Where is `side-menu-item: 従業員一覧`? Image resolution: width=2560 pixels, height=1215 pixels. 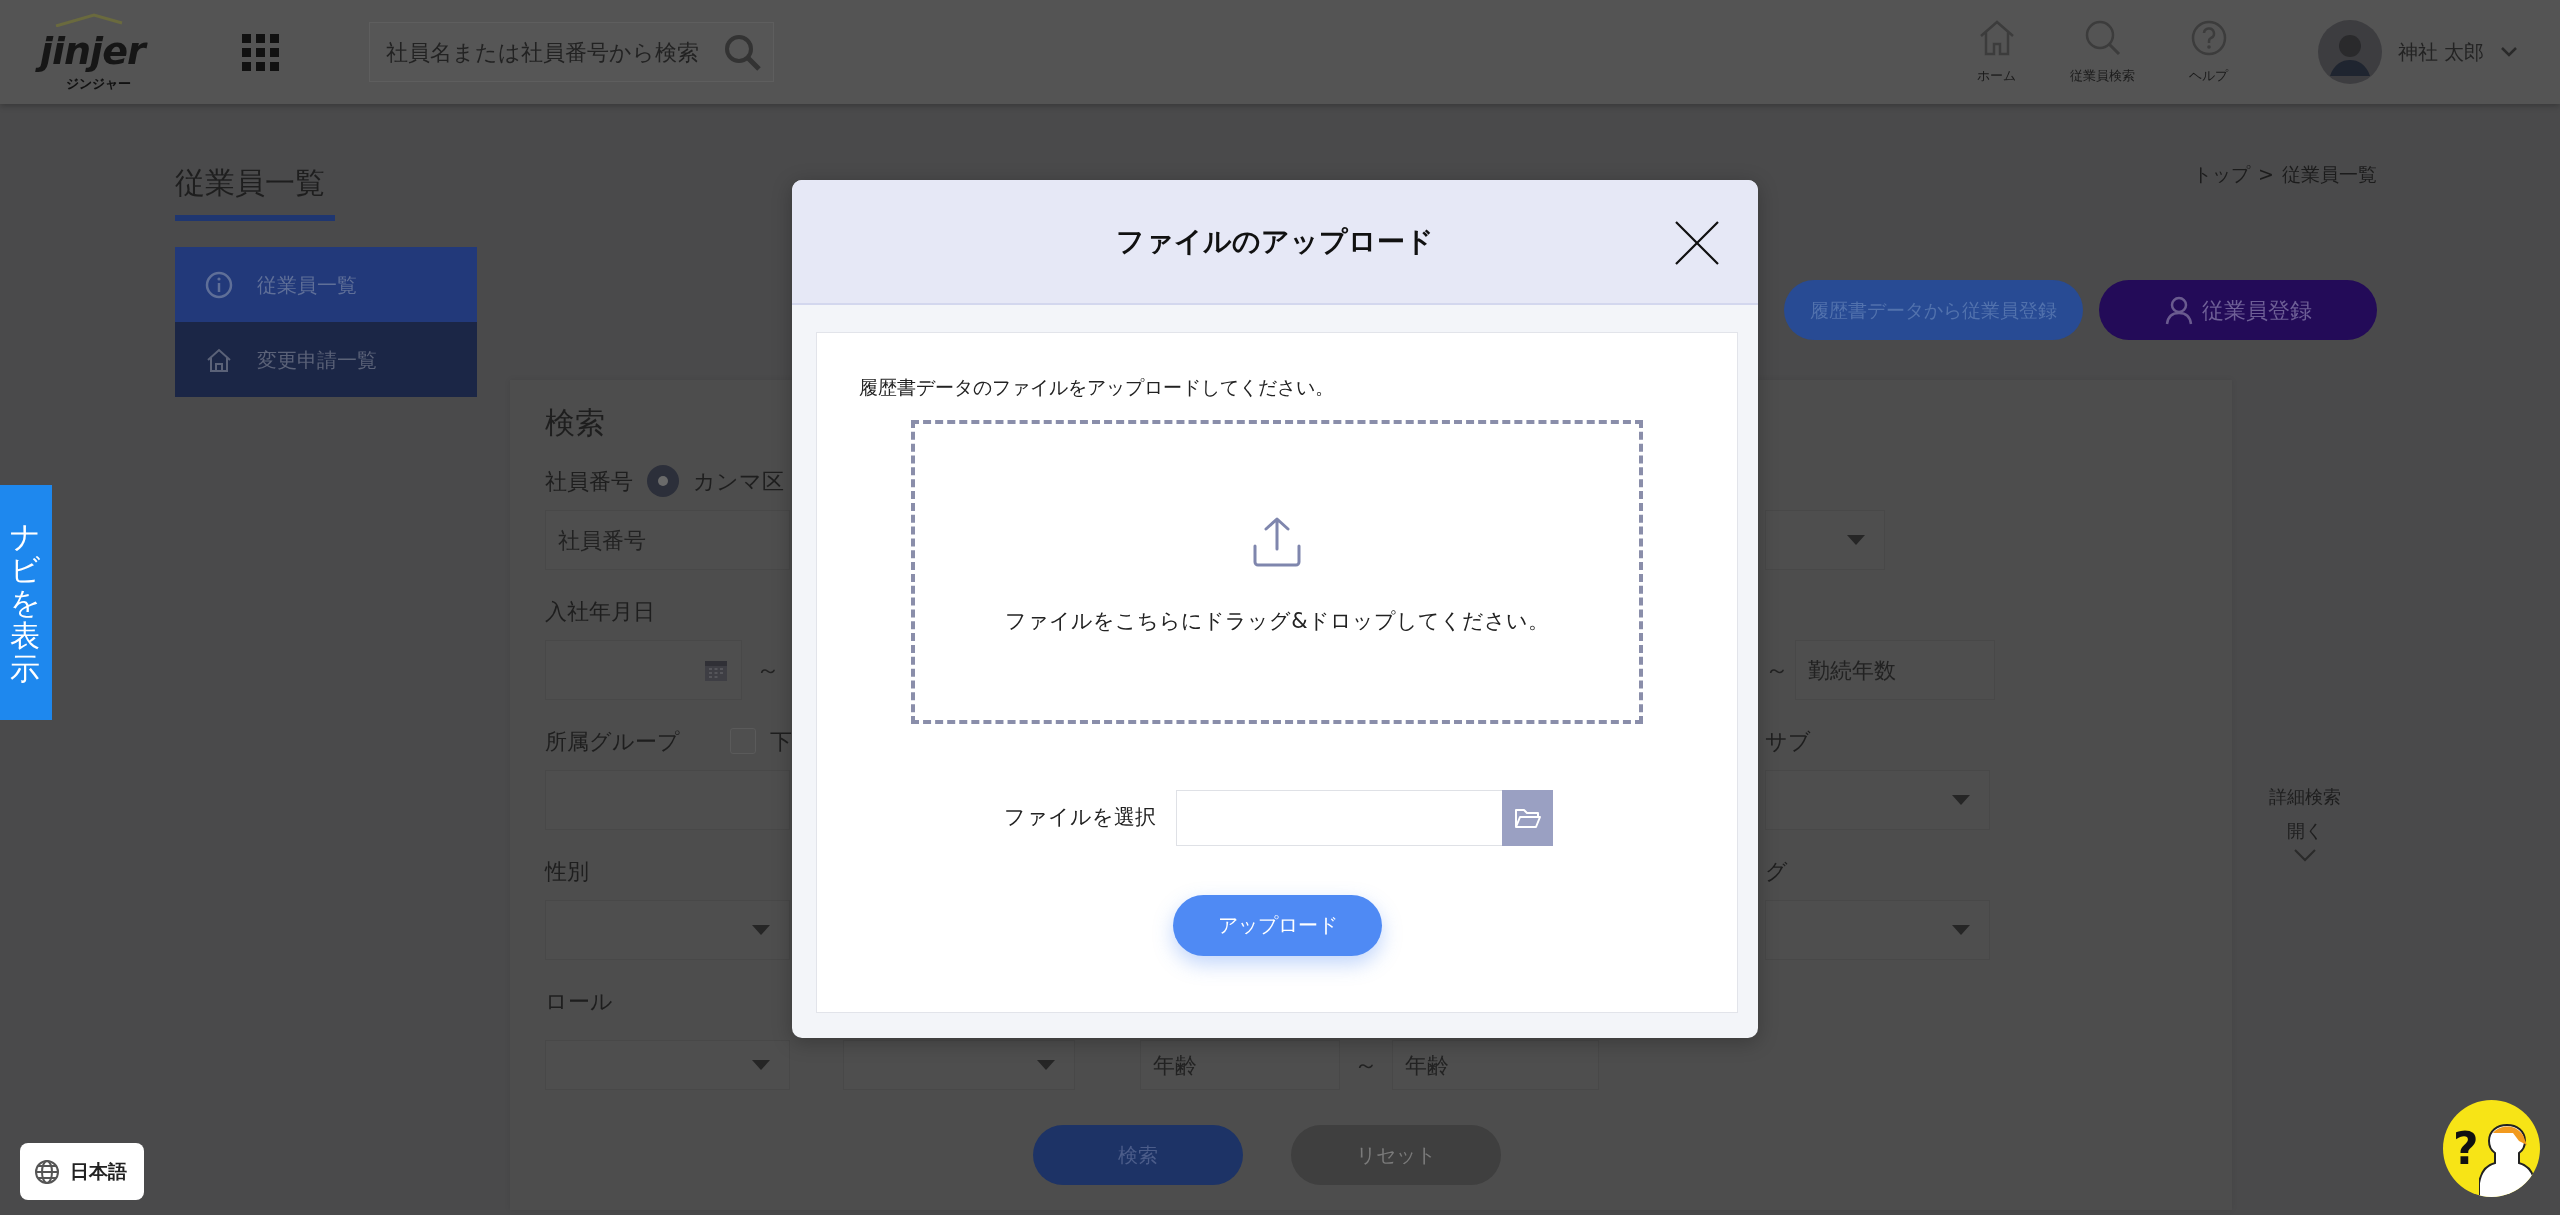
side-menu-item: 従業員一覧 is located at coordinates (326, 284).